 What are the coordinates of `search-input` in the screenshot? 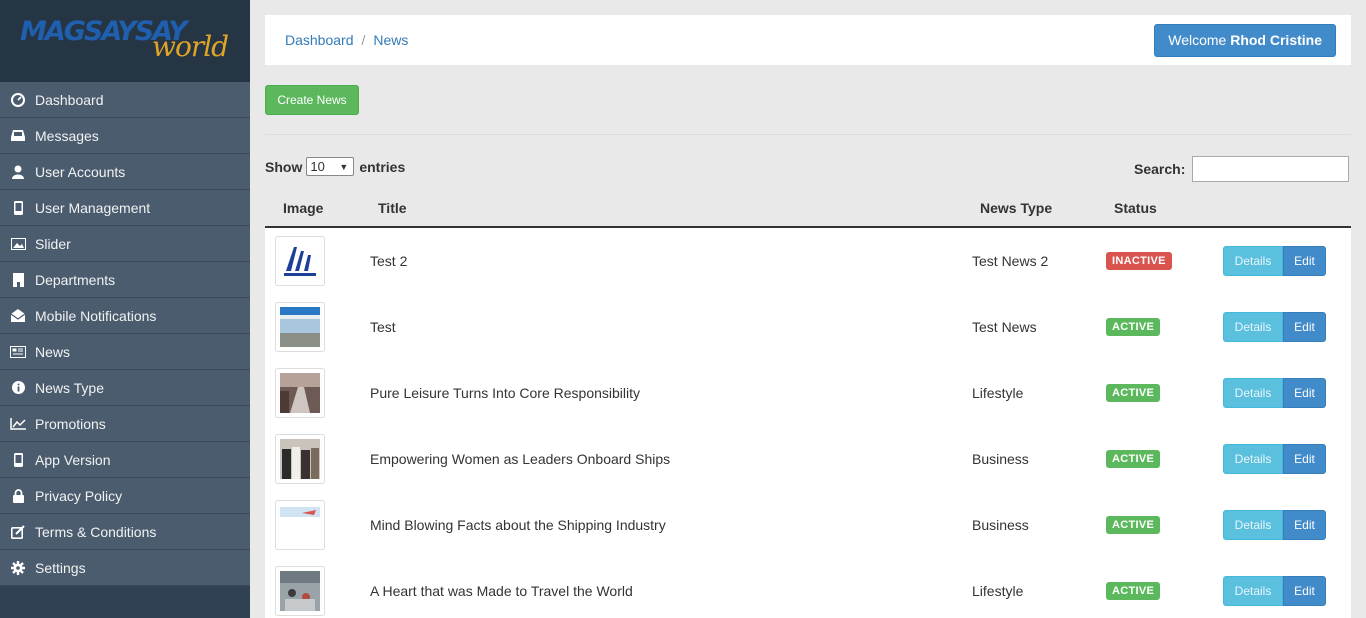 It's located at (1271, 169).